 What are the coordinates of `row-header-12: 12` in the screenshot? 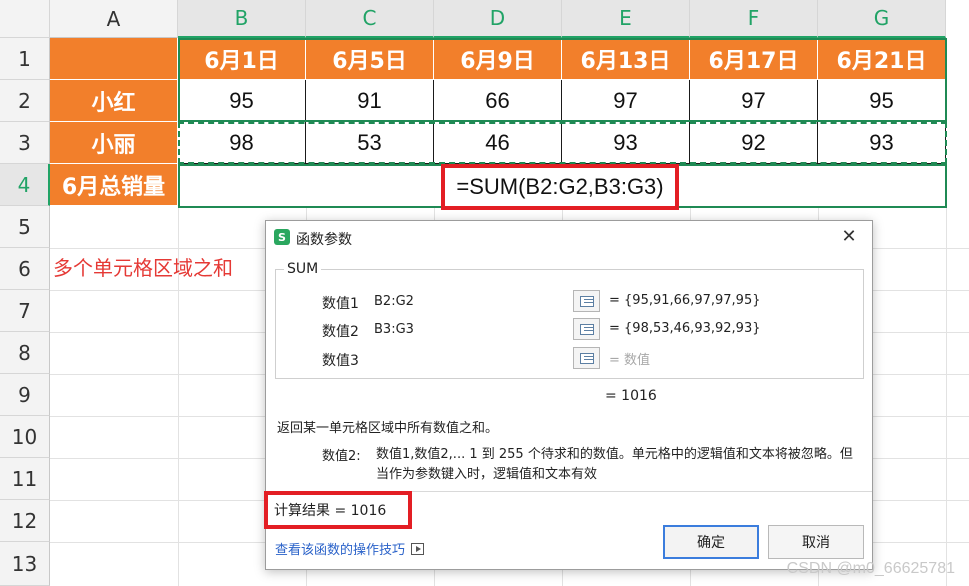 It's located at (25, 521).